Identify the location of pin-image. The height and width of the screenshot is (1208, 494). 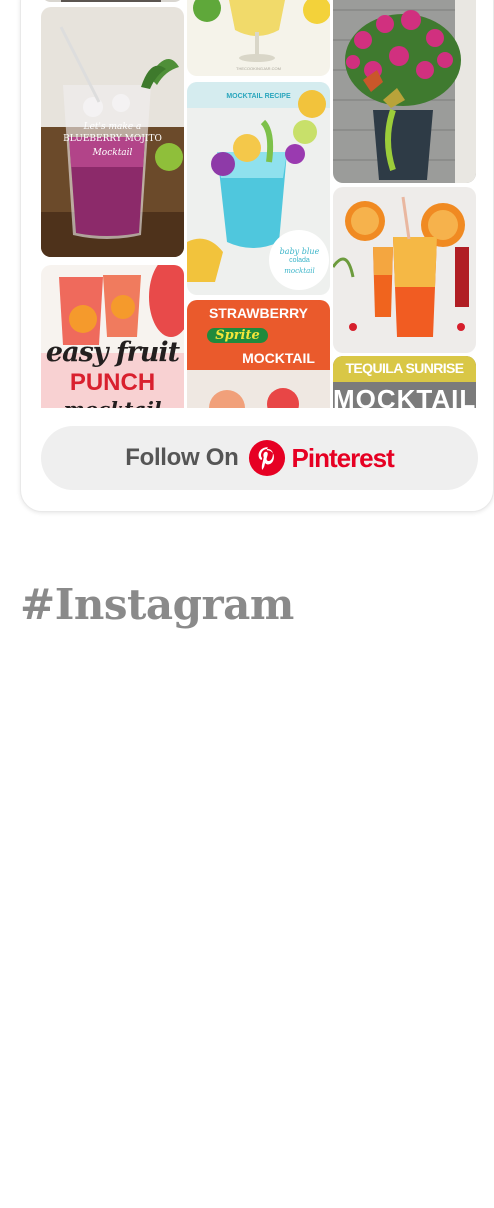
(112, 1).